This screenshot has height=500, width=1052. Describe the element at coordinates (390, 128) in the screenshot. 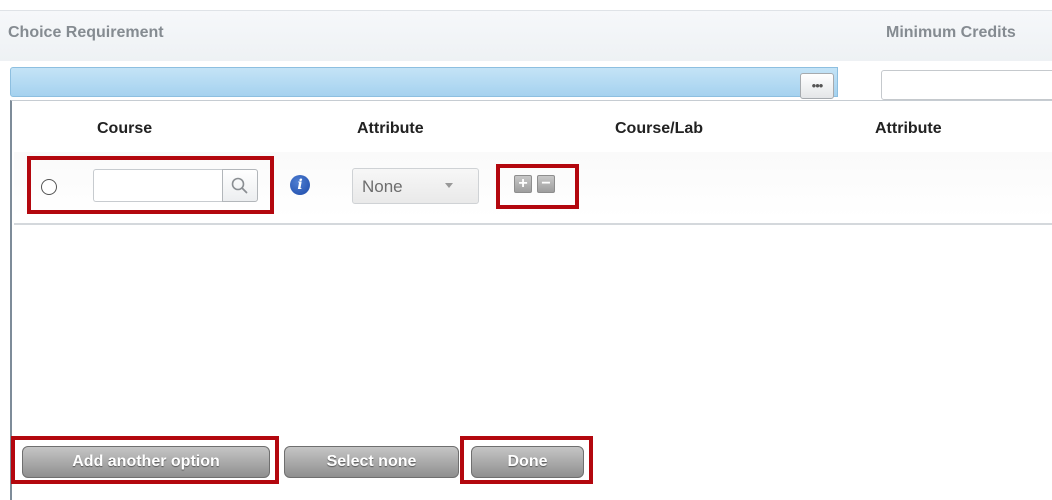

I see `column-header-attribute: Attribute` at that location.